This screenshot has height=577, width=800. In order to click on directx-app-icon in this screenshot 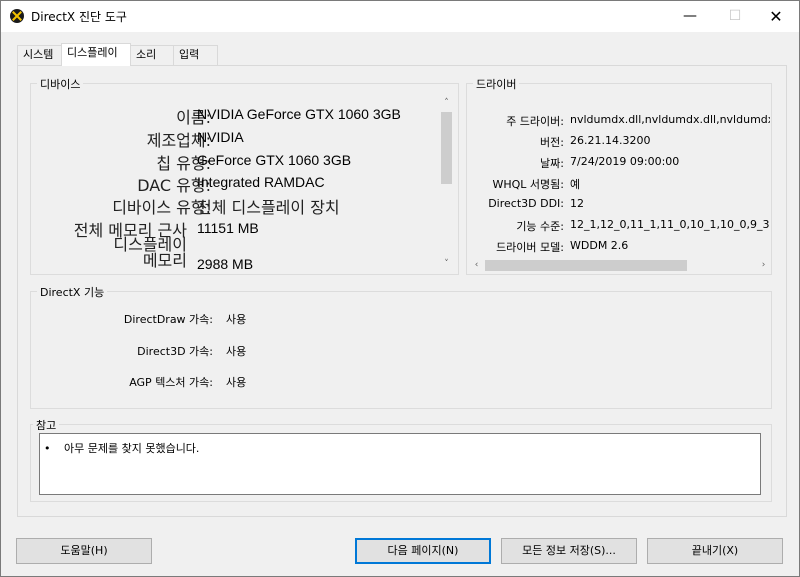, I will do `click(17, 16)`.